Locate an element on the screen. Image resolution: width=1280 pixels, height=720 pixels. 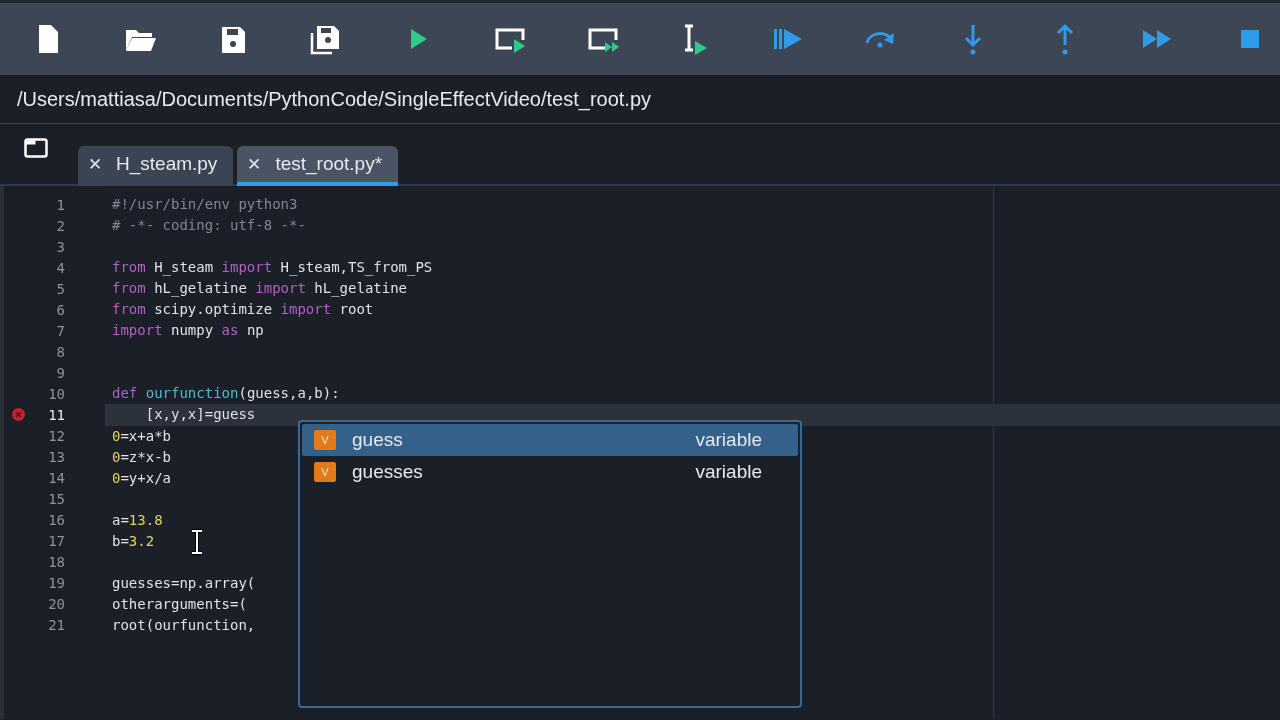
line-number: 18 is located at coordinates (56, 562).